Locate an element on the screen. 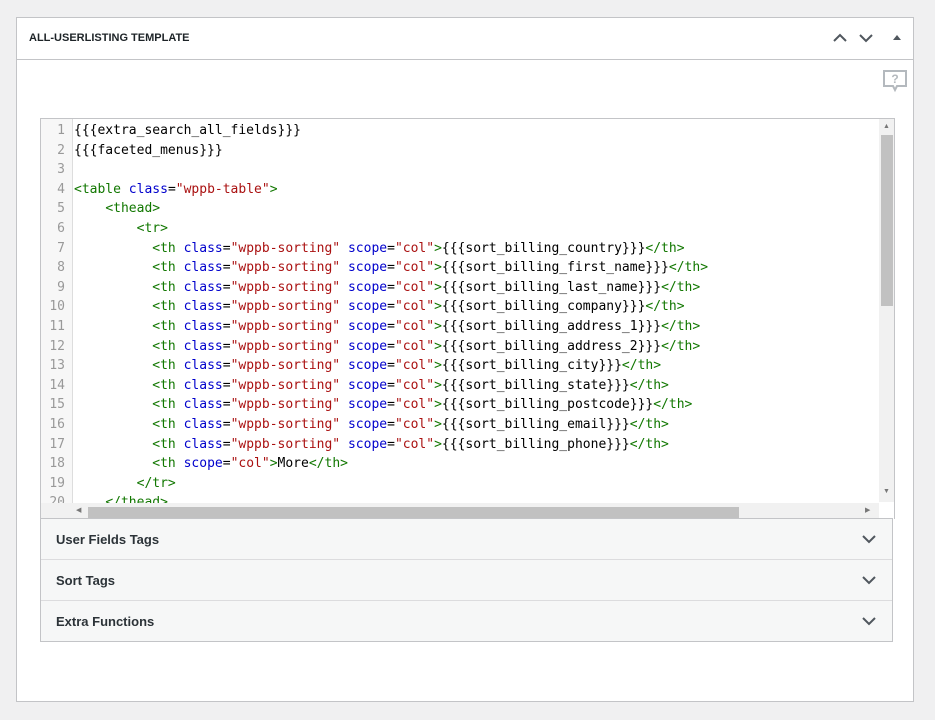  metabox-header: ALL-USERLISTING TEMPLATE is located at coordinates (465, 39).